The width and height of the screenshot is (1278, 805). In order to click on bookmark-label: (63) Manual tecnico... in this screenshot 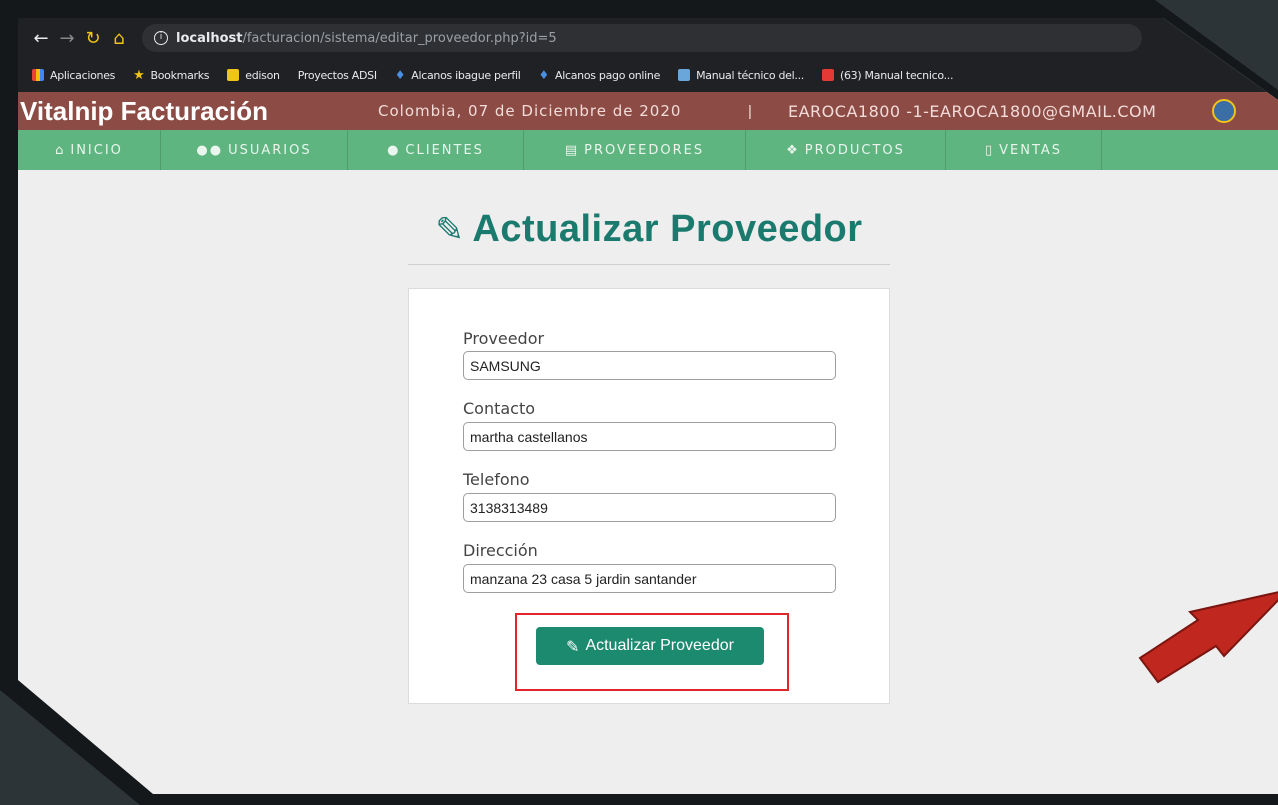, I will do `click(896, 75)`.